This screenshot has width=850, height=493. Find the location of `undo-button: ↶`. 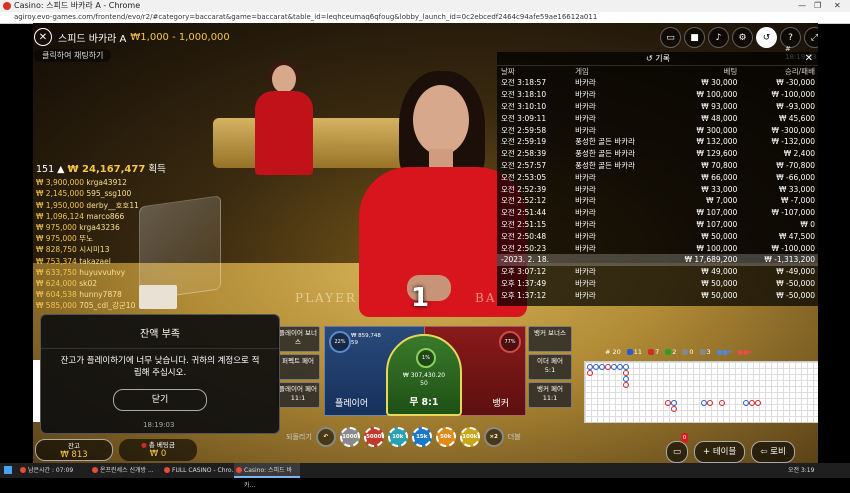

undo-button: ↶ is located at coordinates (325, 437).